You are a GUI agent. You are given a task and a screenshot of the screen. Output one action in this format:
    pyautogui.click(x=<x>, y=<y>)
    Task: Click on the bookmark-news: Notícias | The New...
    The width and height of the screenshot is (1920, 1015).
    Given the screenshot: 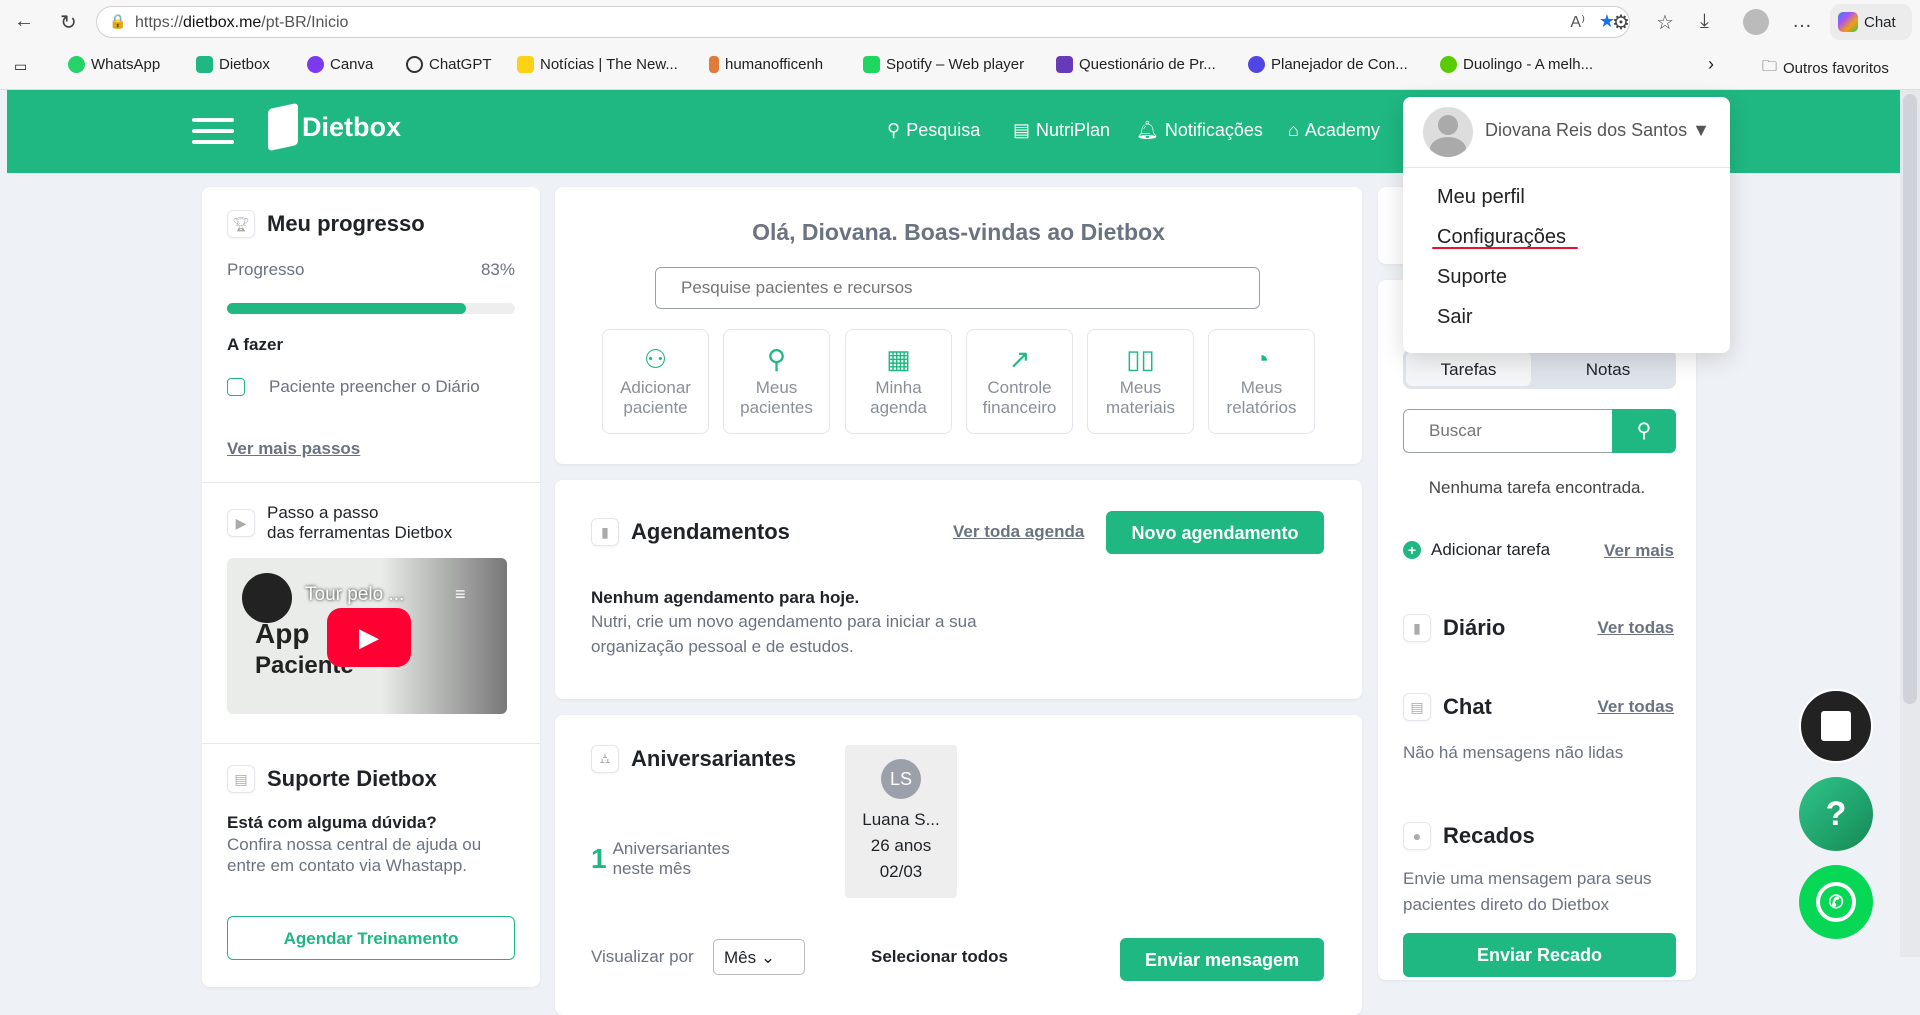 What is the action you would take?
    pyautogui.click(x=597, y=64)
    